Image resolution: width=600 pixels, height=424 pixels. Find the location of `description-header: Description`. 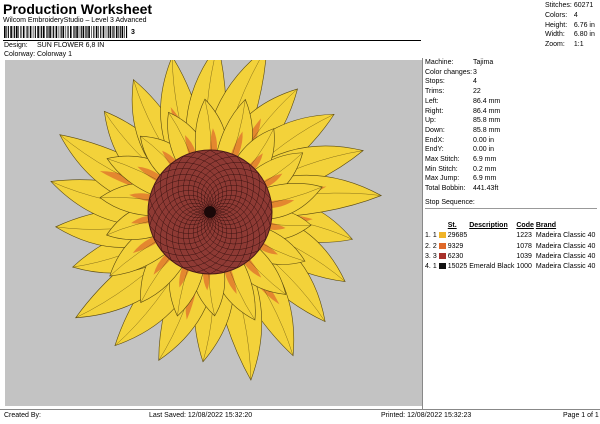

description-header: Description is located at coordinates (488, 225).